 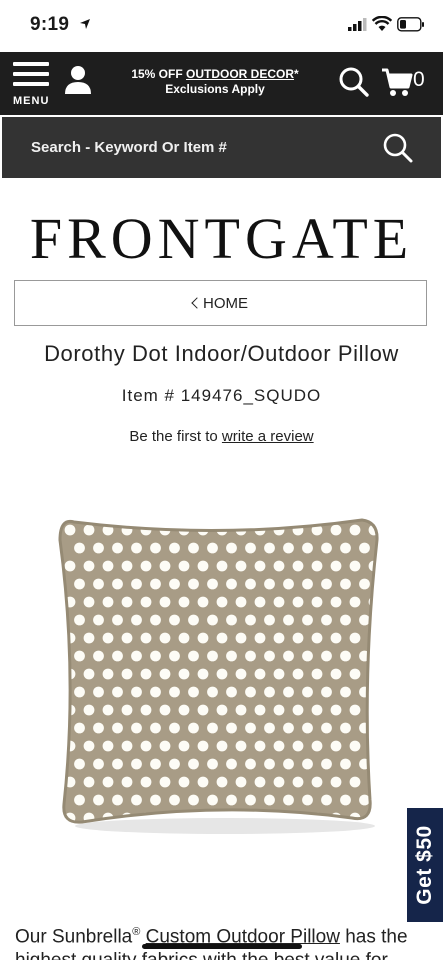 What do you see at coordinates (74, 937) in the screenshot?
I see `desc-prefix: Our Sunbrella` at bounding box center [74, 937].